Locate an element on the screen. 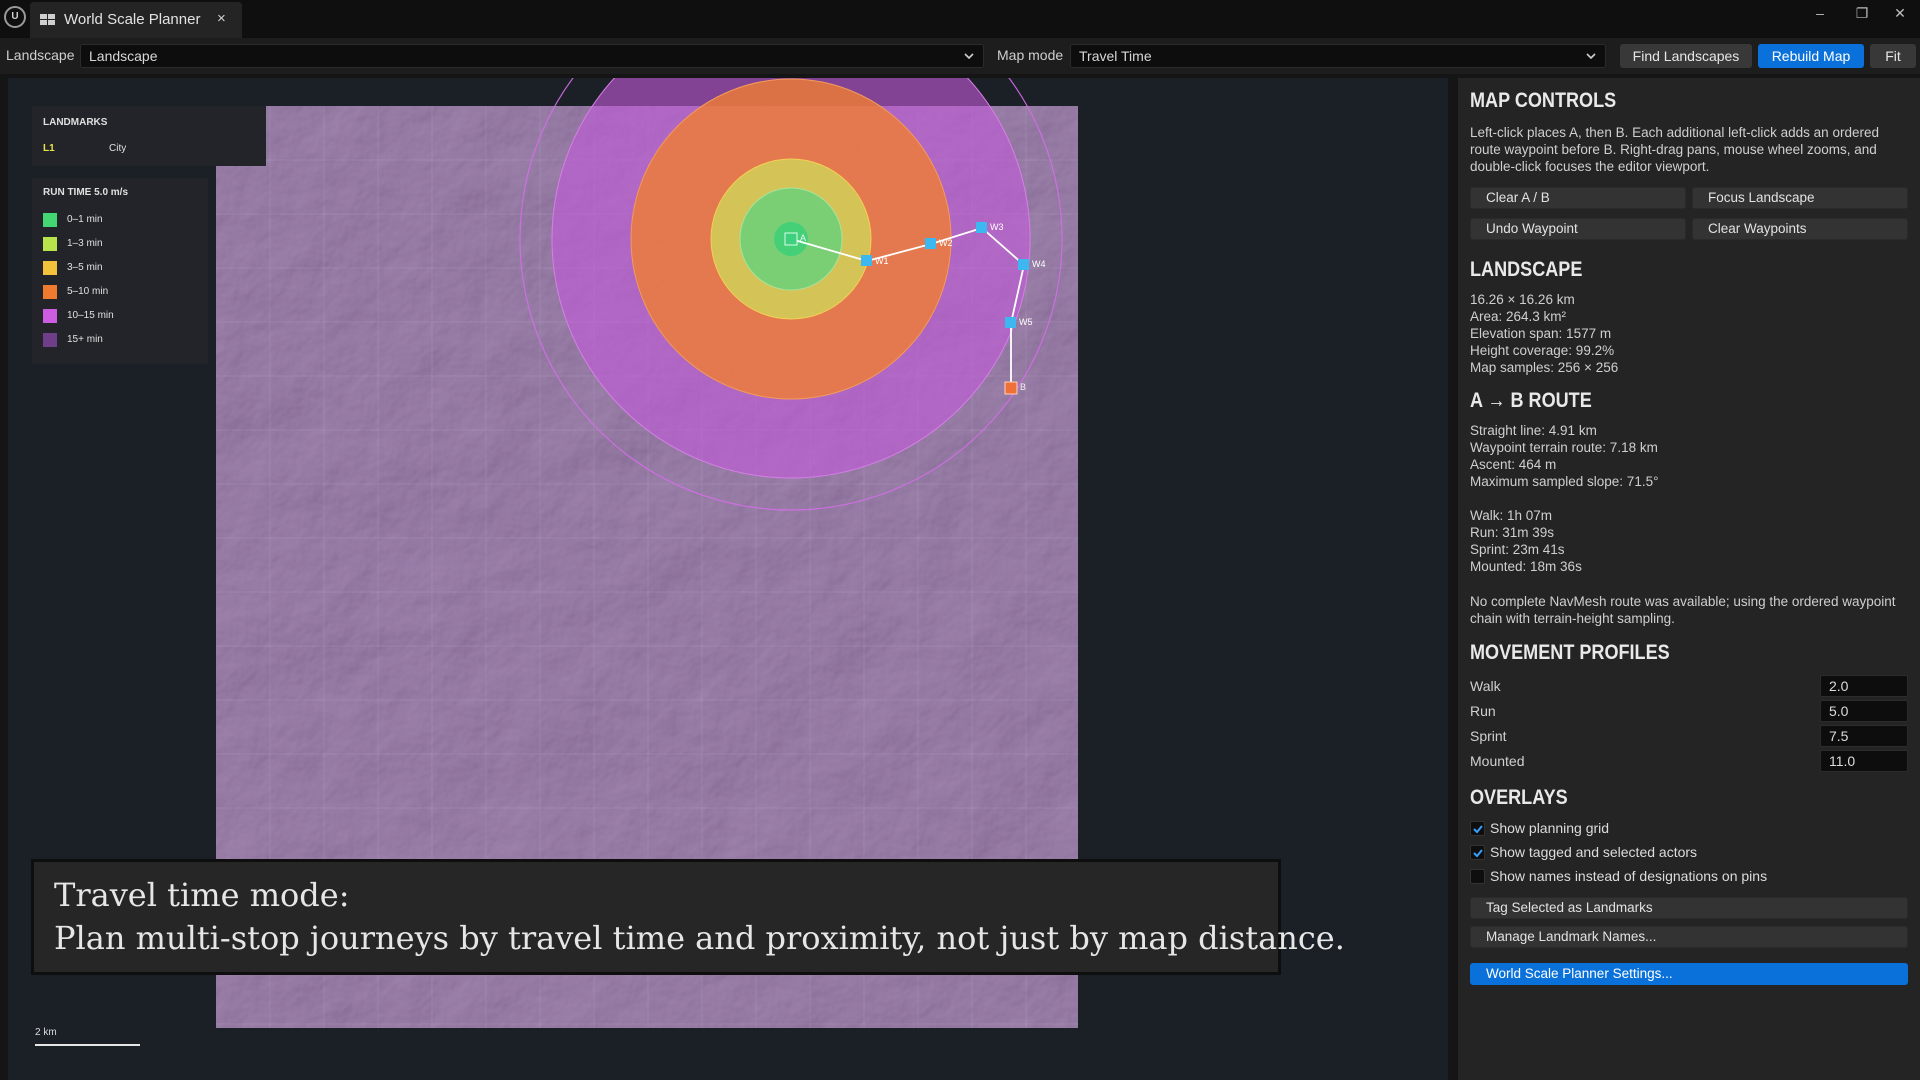 This screenshot has height=1080, width=1920. waypoint-label: W2 is located at coordinates (946, 243).